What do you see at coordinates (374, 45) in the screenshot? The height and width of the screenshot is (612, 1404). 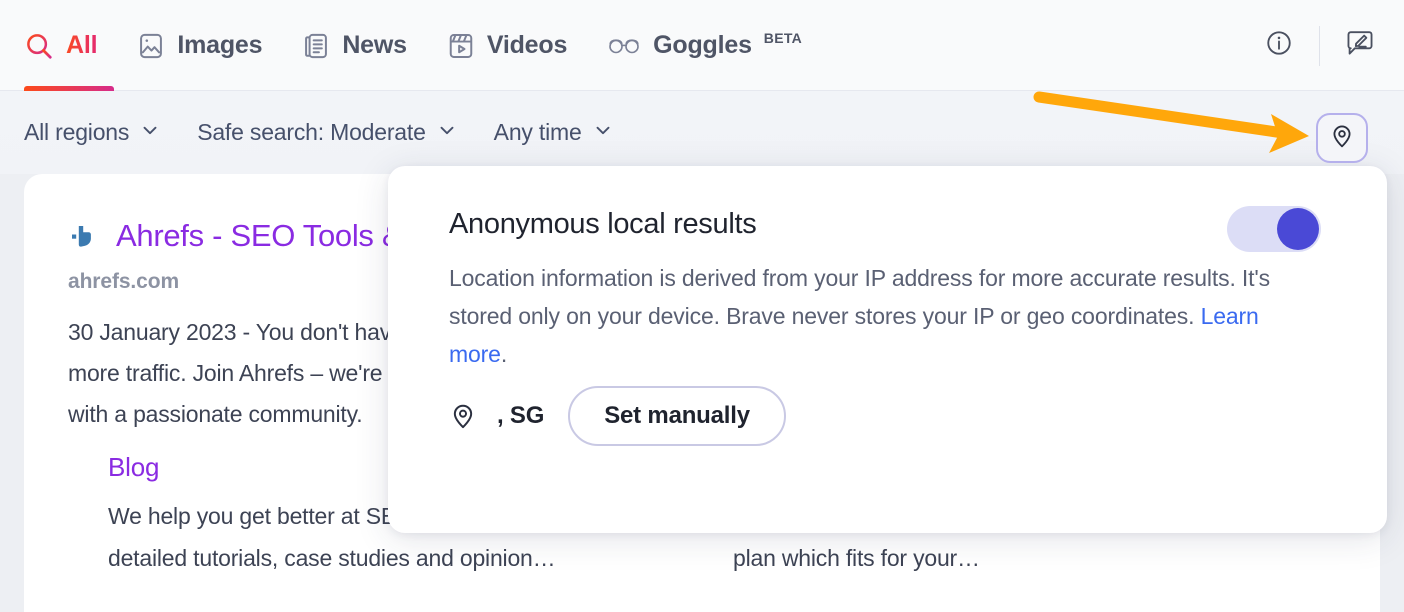 I see `tab-news-label: News` at bounding box center [374, 45].